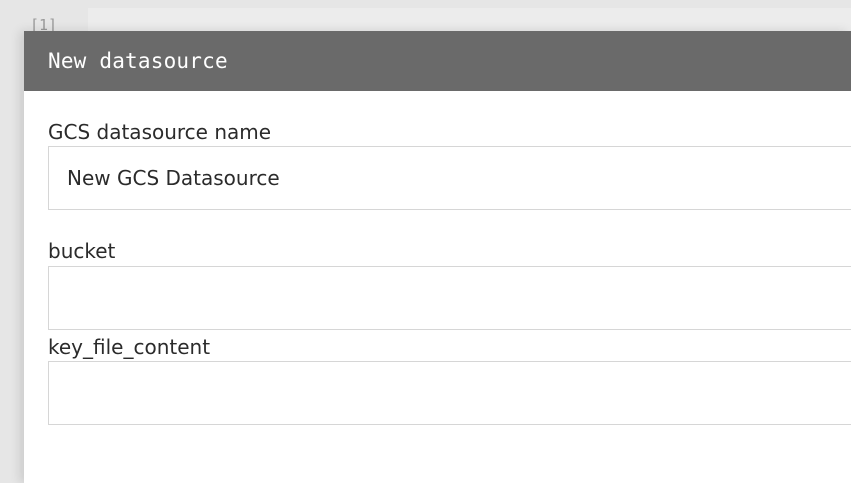 The height and width of the screenshot is (483, 851). Describe the element at coordinates (437, 61) in the screenshot. I see `dialog-header: New datasource` at that location.